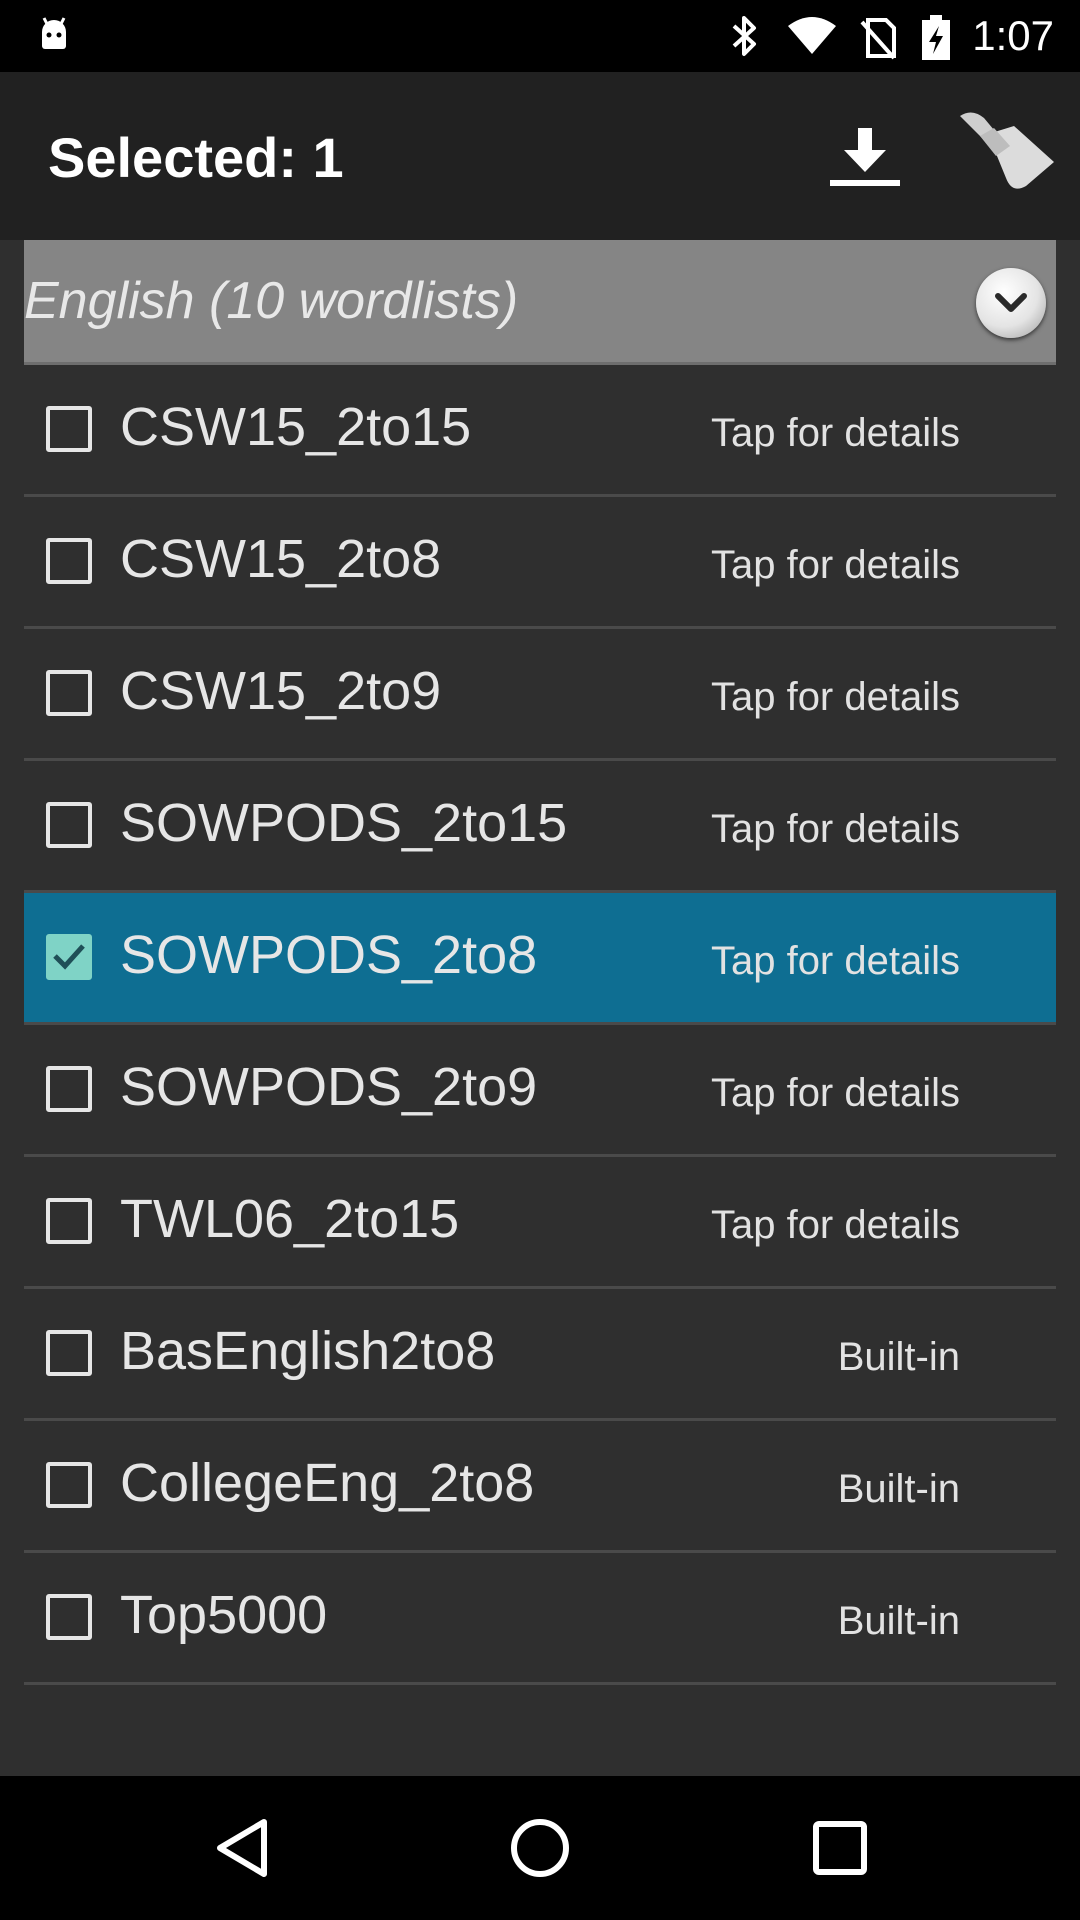 This screenshot has height=1920, width=1080. What do you see at coordinates (840, 1848) in the screenshot?
I see `recents-icon` at bounding box center [840, 1848].